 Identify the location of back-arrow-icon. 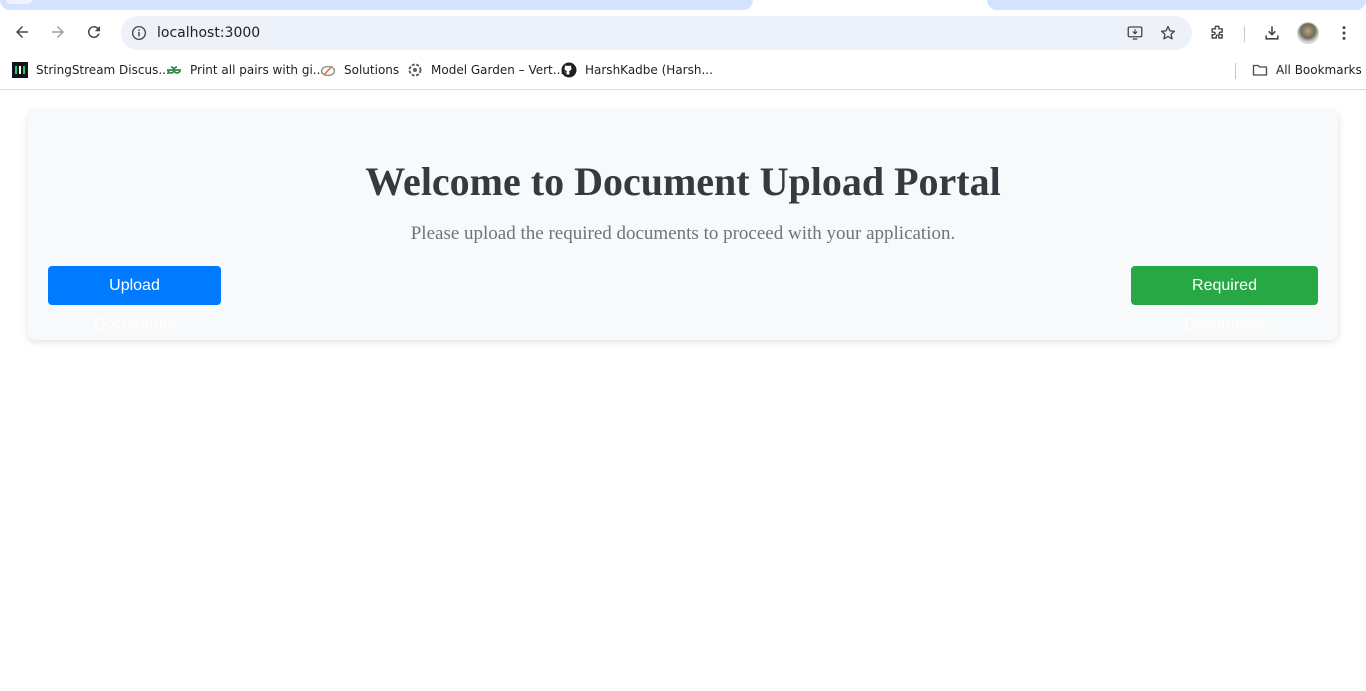
(22, 32).